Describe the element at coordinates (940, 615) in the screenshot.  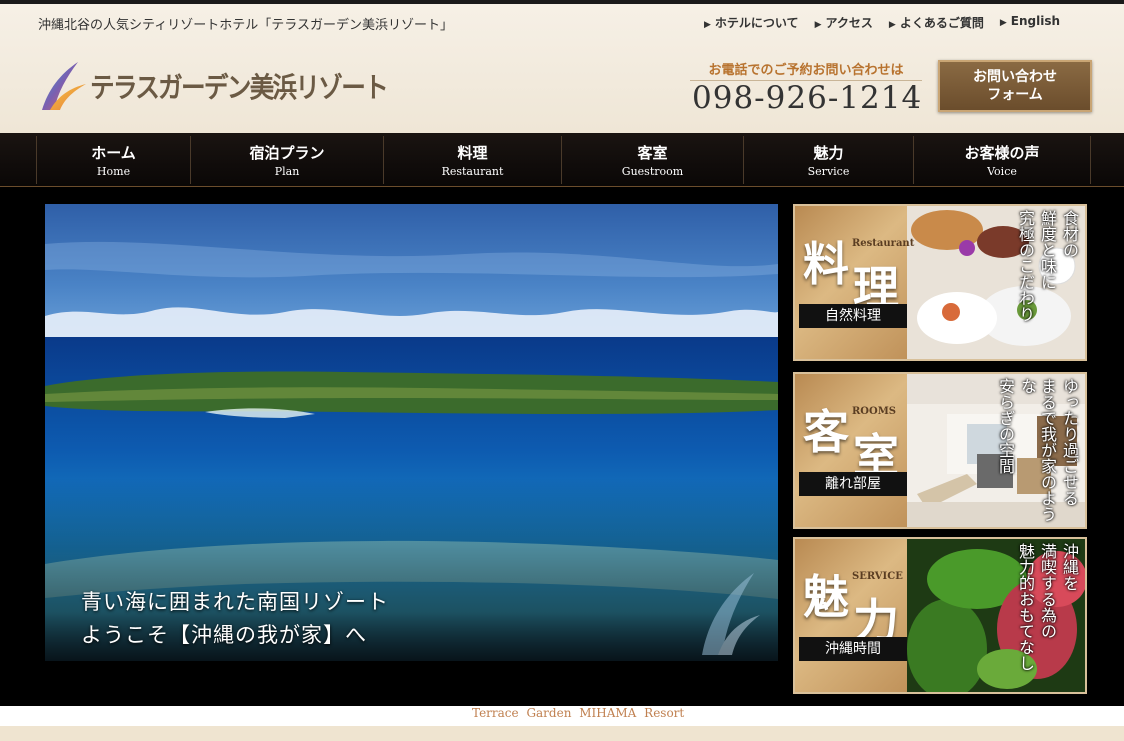
I see `card-service: 魅 SERVICE 力 沖縄時間 沖縄を 満喫する為の 魅力的おもてなし` at that location.